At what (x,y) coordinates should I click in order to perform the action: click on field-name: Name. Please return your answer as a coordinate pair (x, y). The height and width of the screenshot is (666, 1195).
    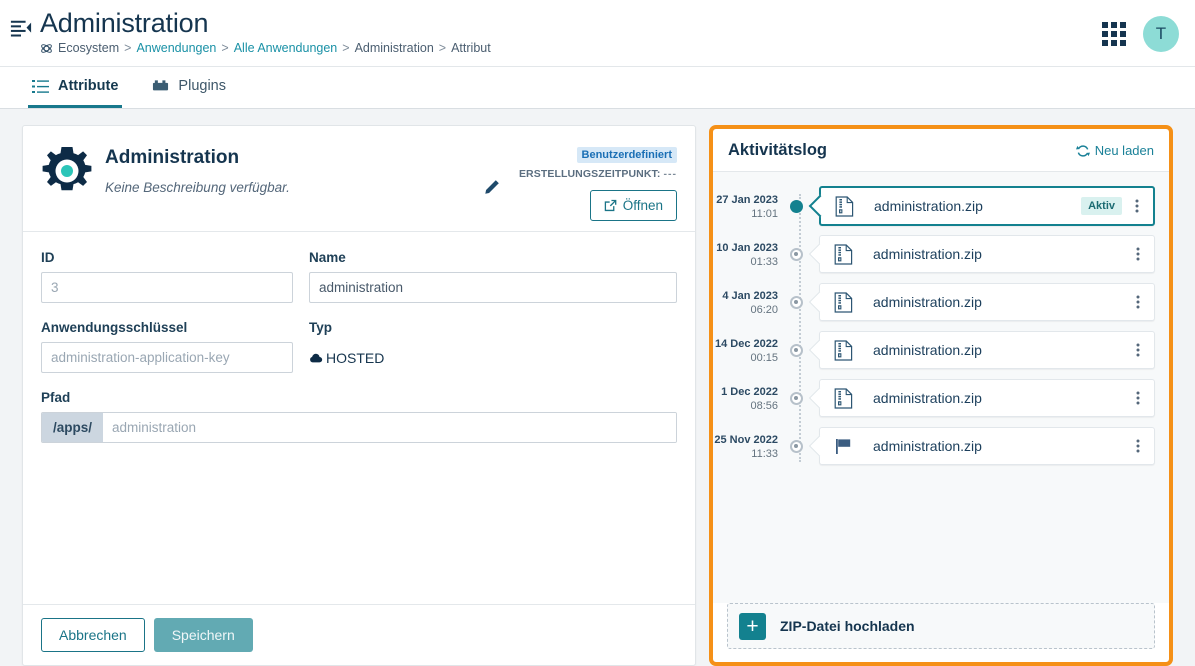
    Looking at the image, I should click on (493, 276).